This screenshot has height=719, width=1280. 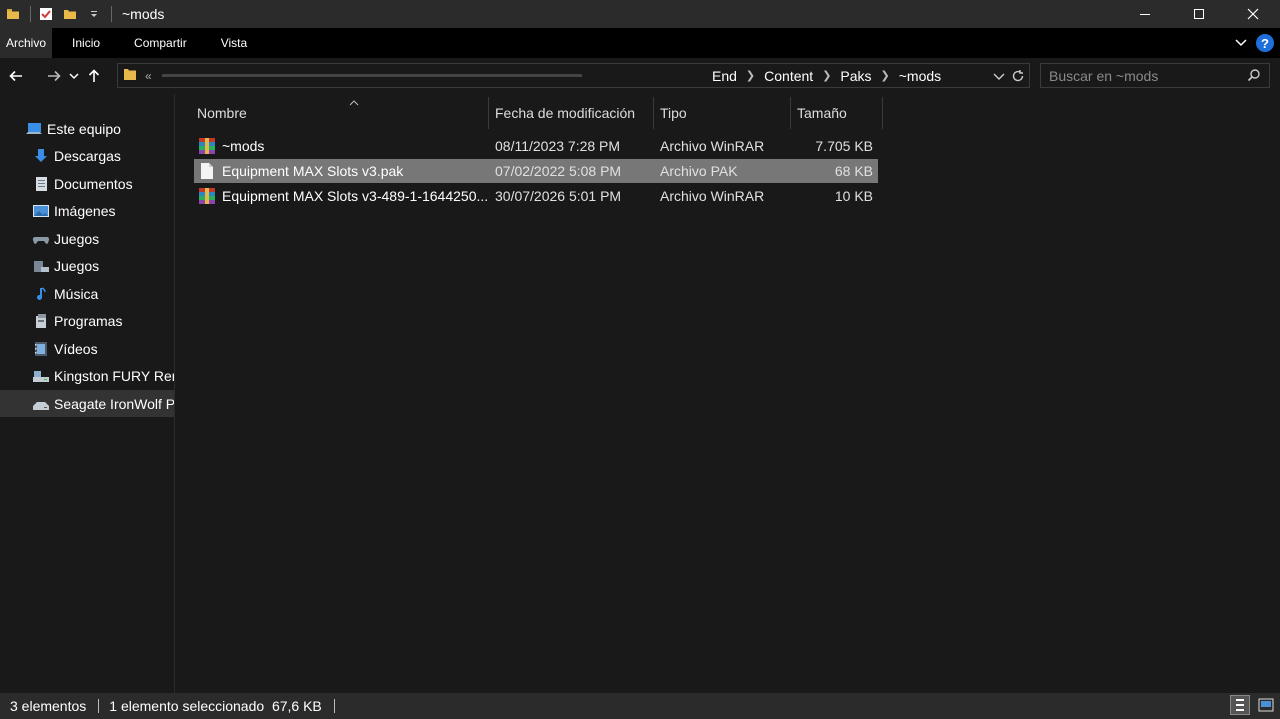 I want to click on pictures-icon, so click(x=41, y=211).